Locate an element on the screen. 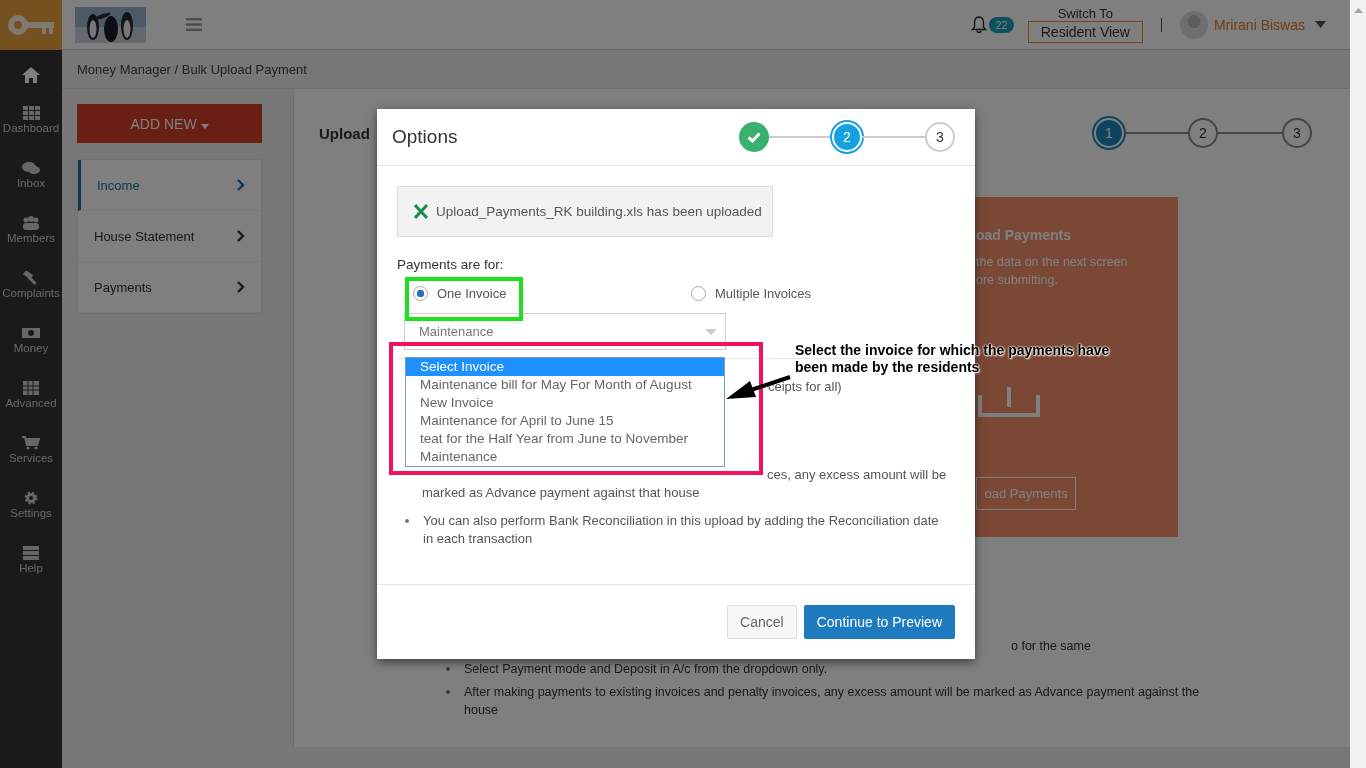 This screenshot has width=1366, height=768. cancel-button: Cancel is located at coordinates (762, 622).